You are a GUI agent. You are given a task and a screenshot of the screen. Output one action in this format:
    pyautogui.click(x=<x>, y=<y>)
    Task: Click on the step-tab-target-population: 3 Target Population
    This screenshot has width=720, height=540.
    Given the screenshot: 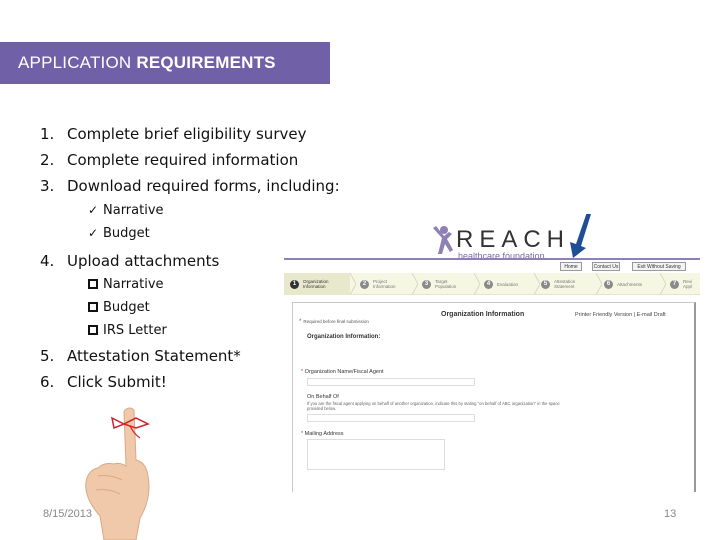 What is the action you would take?
    pyautogui.click(x=446, y=284)
    